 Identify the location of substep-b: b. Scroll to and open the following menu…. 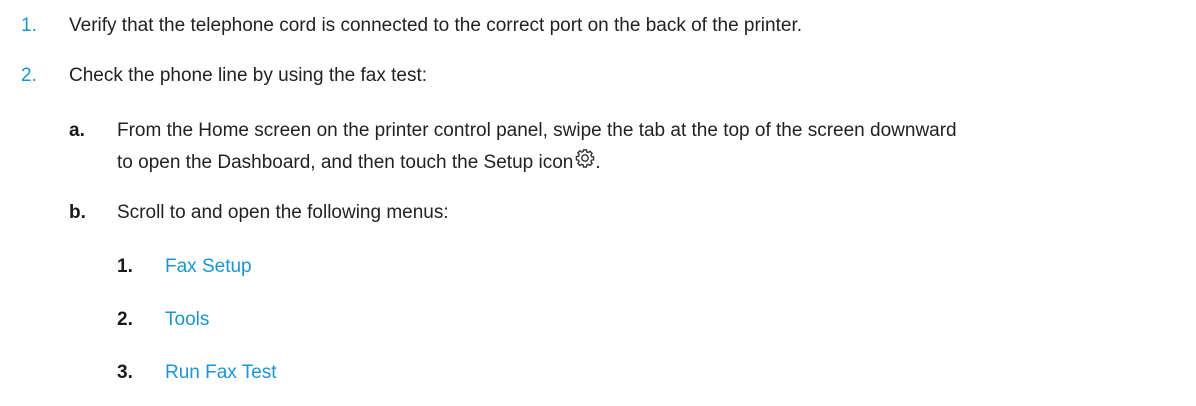
(259, 213).